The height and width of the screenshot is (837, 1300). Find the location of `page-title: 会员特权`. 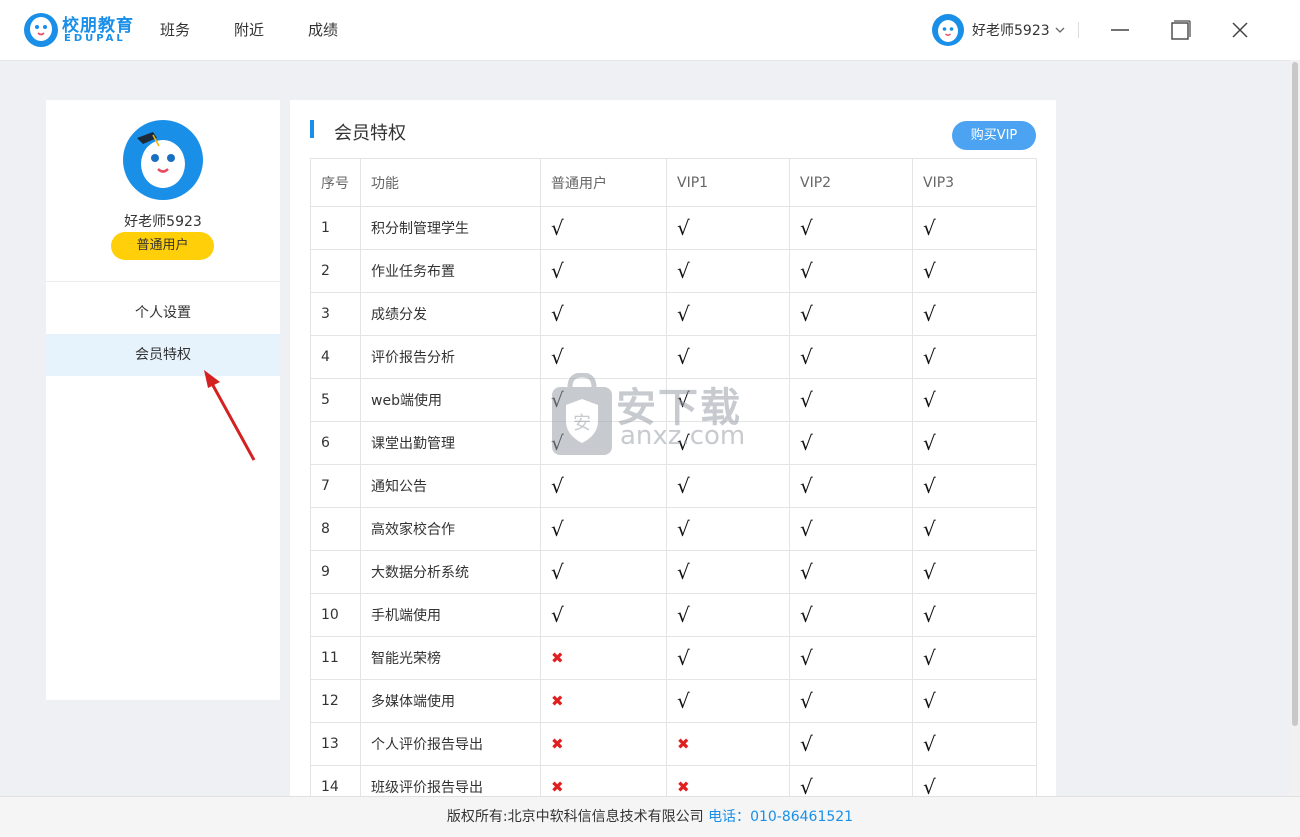

page-title: 会员特权 is located at coordinates (370, 133).